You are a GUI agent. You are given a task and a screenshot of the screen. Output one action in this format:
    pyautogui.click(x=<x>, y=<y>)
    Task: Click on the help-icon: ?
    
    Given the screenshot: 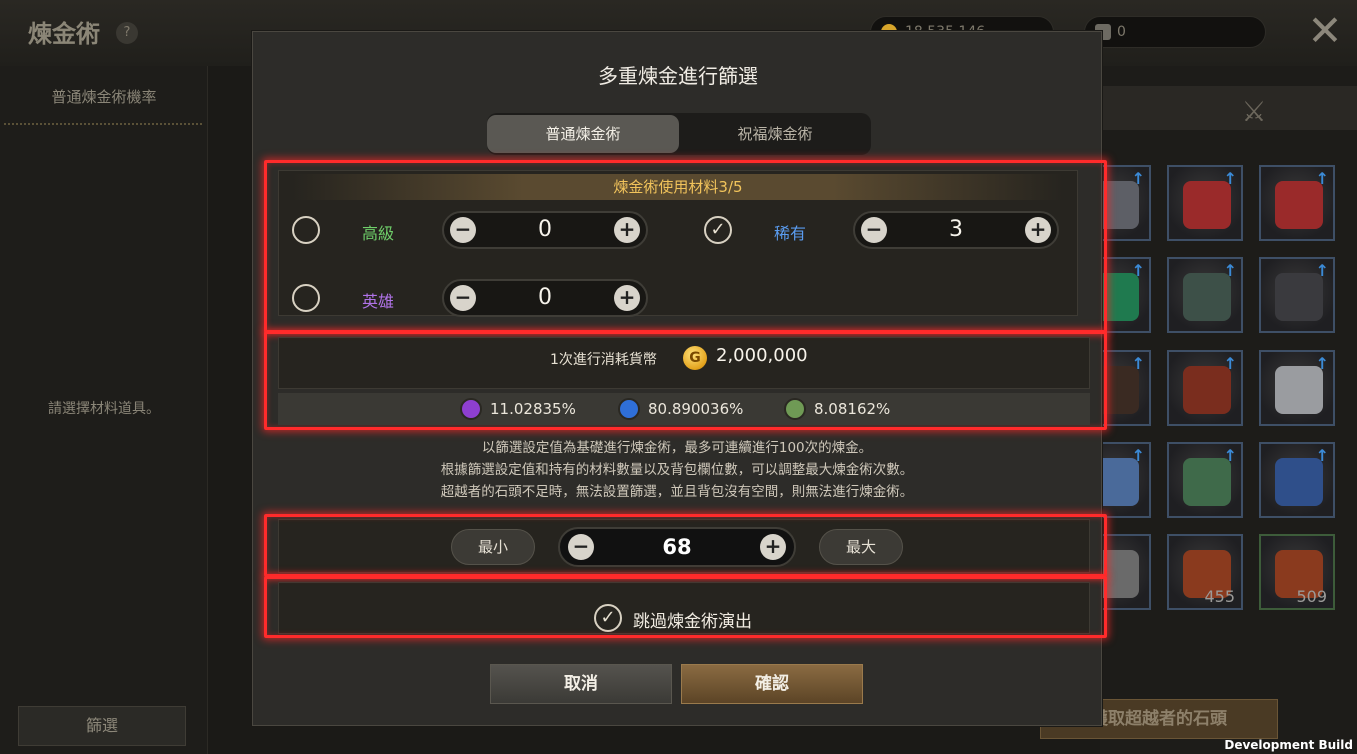 What is the action you would take?
    pyautogui.click(x=127, y=33)
    